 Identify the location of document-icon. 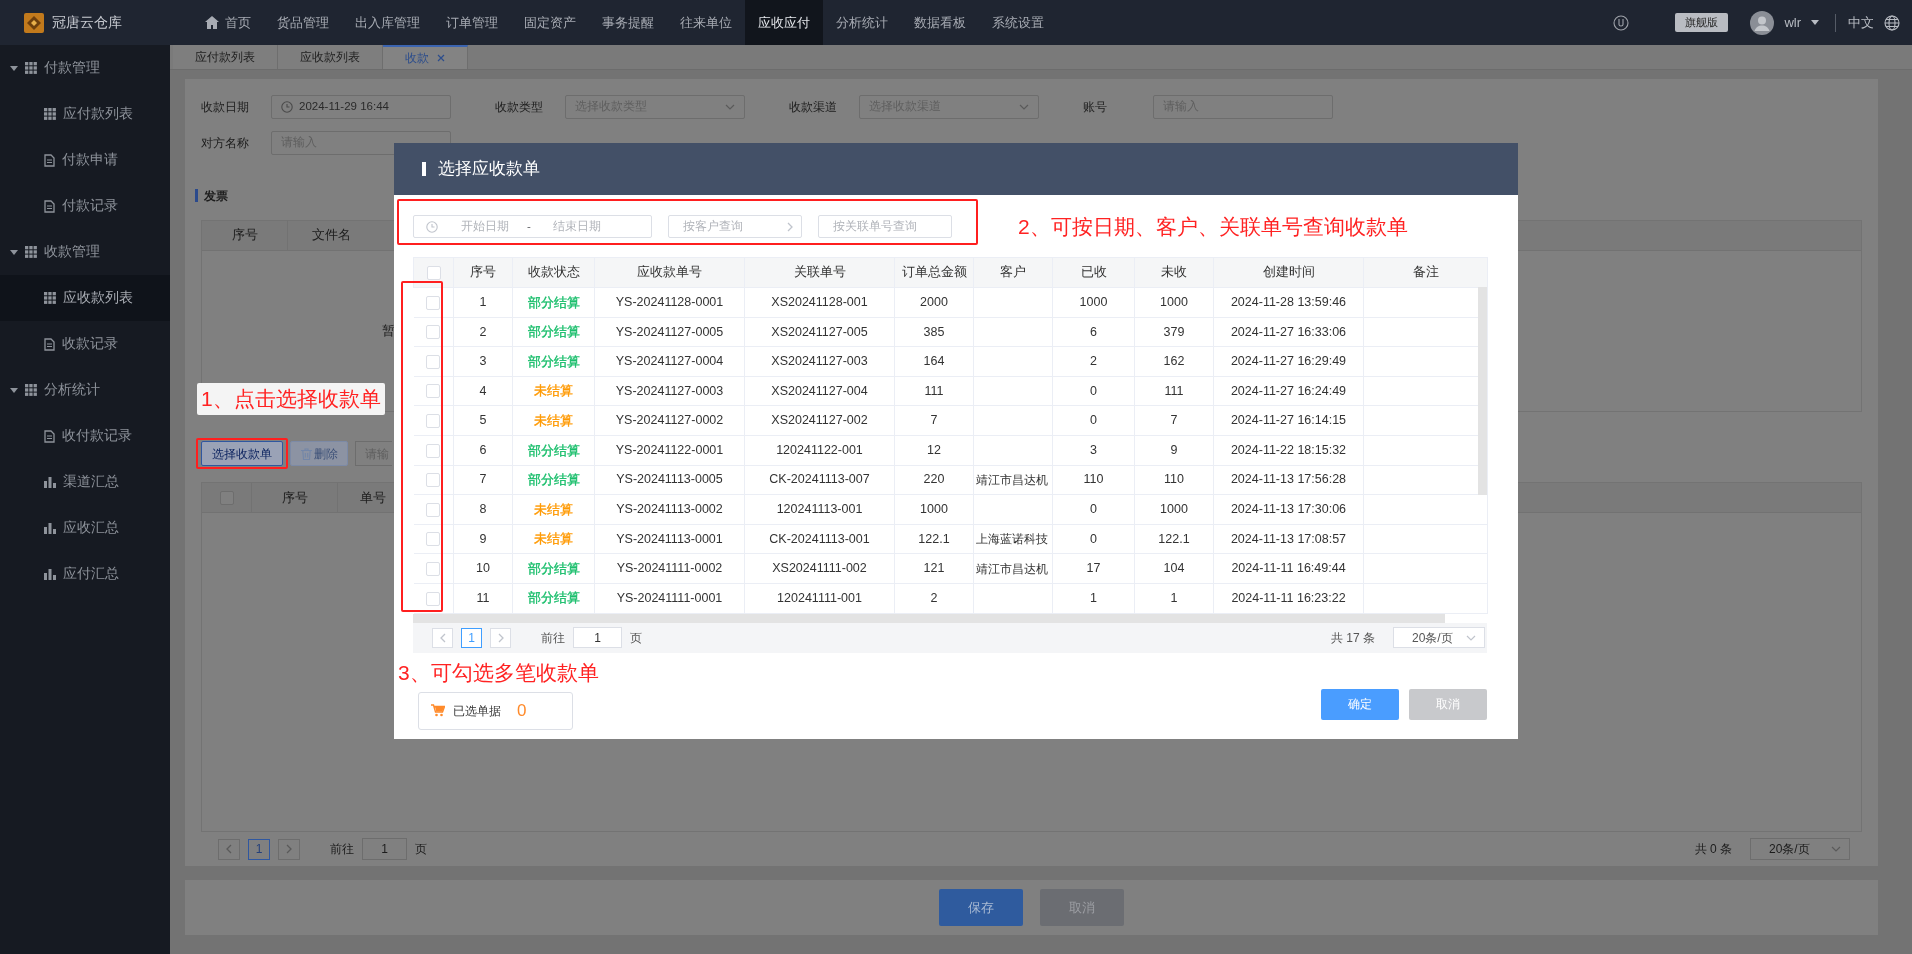
(49, 344).